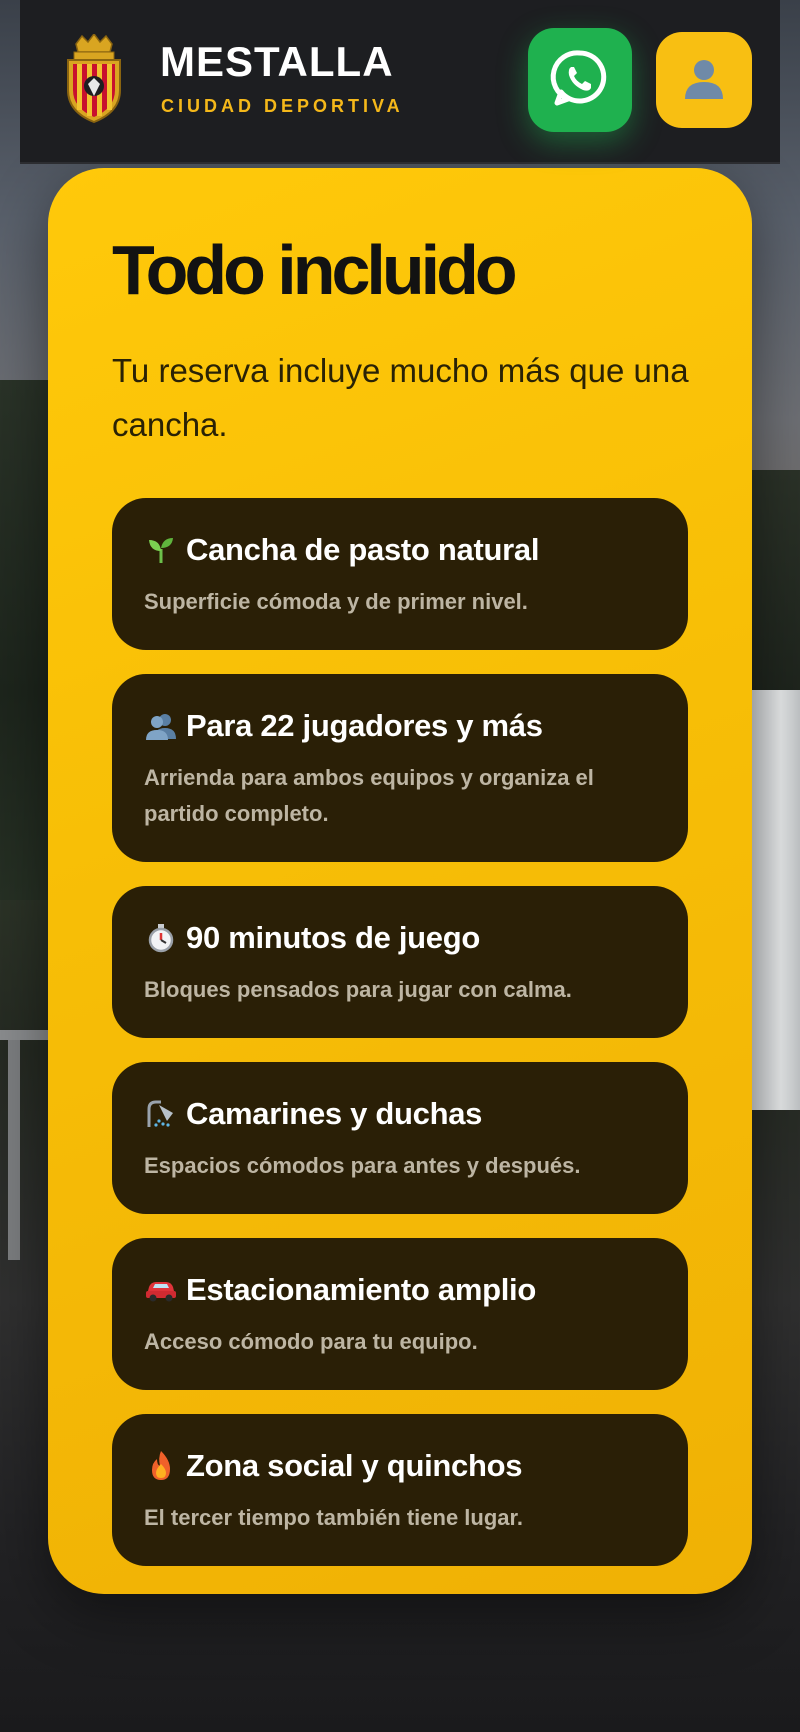 This screenshot has width=800, height=1732. I want to click on background-railing, so click(26, 1145).